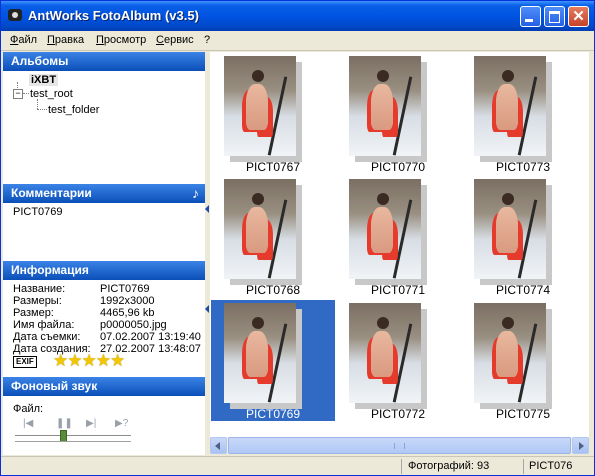 This screenshot has width=595, height=476. What do you see at coordinates (523, 414) in the screenshot?
I see `thumbnail-caption: PICT0775` at bounding box center [523, 414].